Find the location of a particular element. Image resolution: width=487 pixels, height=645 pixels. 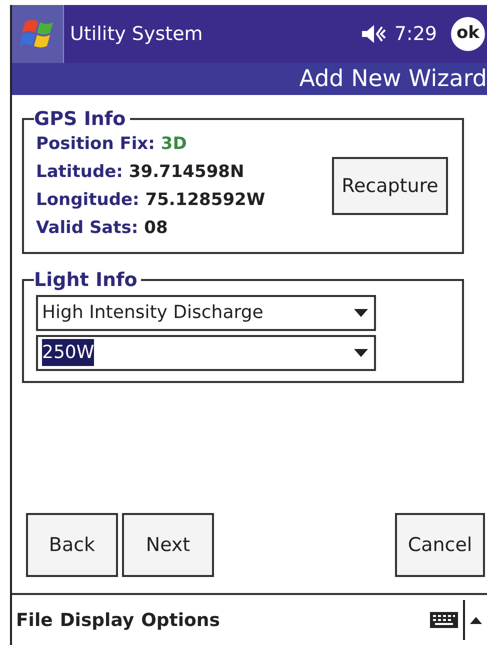

speaker-icon is located at coordinates (374, 34).